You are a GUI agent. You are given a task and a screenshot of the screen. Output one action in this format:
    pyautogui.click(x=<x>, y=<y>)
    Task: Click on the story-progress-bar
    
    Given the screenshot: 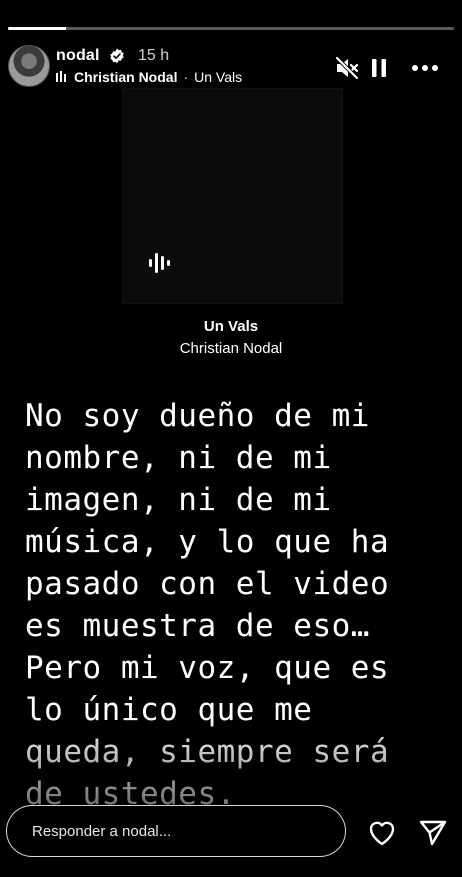 What is the action you would take?
    pyautogui.click(x=231, y=28)
    